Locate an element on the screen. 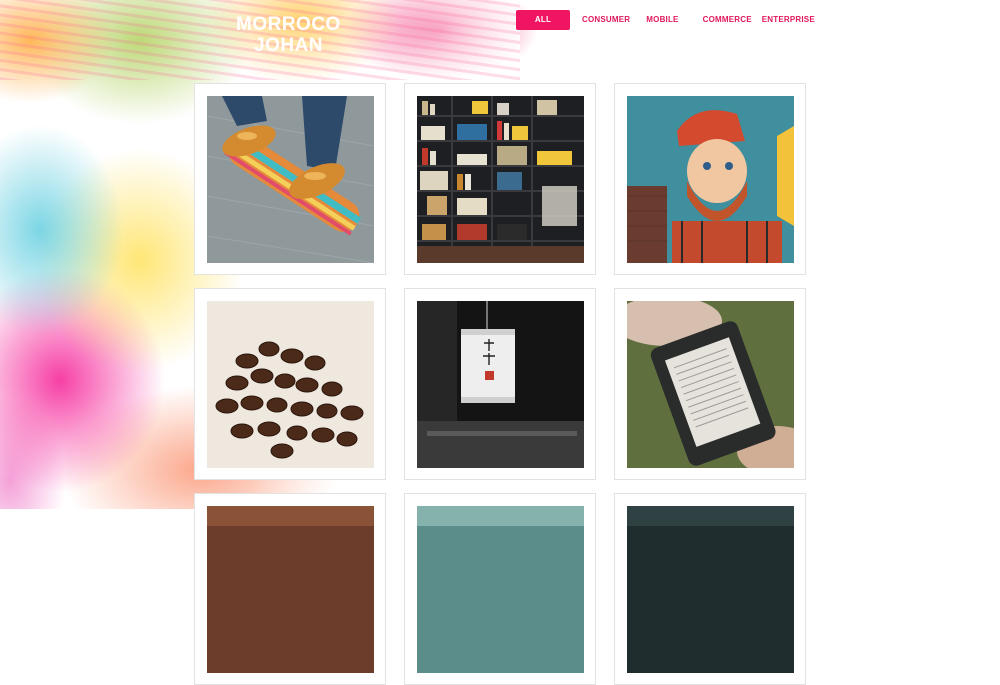  portfolio-item-coffee is located at coordinates (290, 384).